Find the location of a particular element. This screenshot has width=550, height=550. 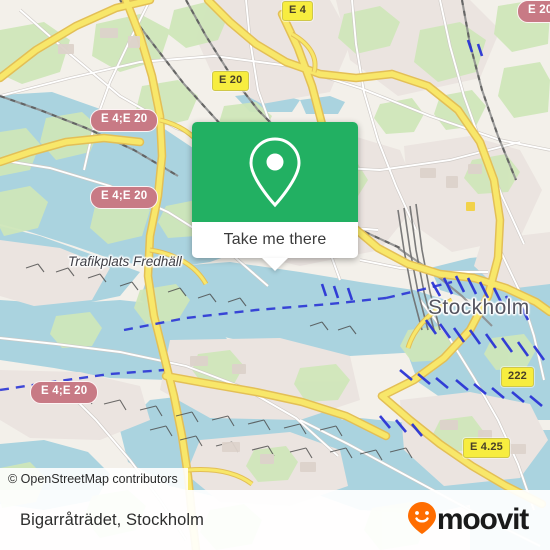

moovit-smiley-pin-icon is located at coordinates (422, 520).